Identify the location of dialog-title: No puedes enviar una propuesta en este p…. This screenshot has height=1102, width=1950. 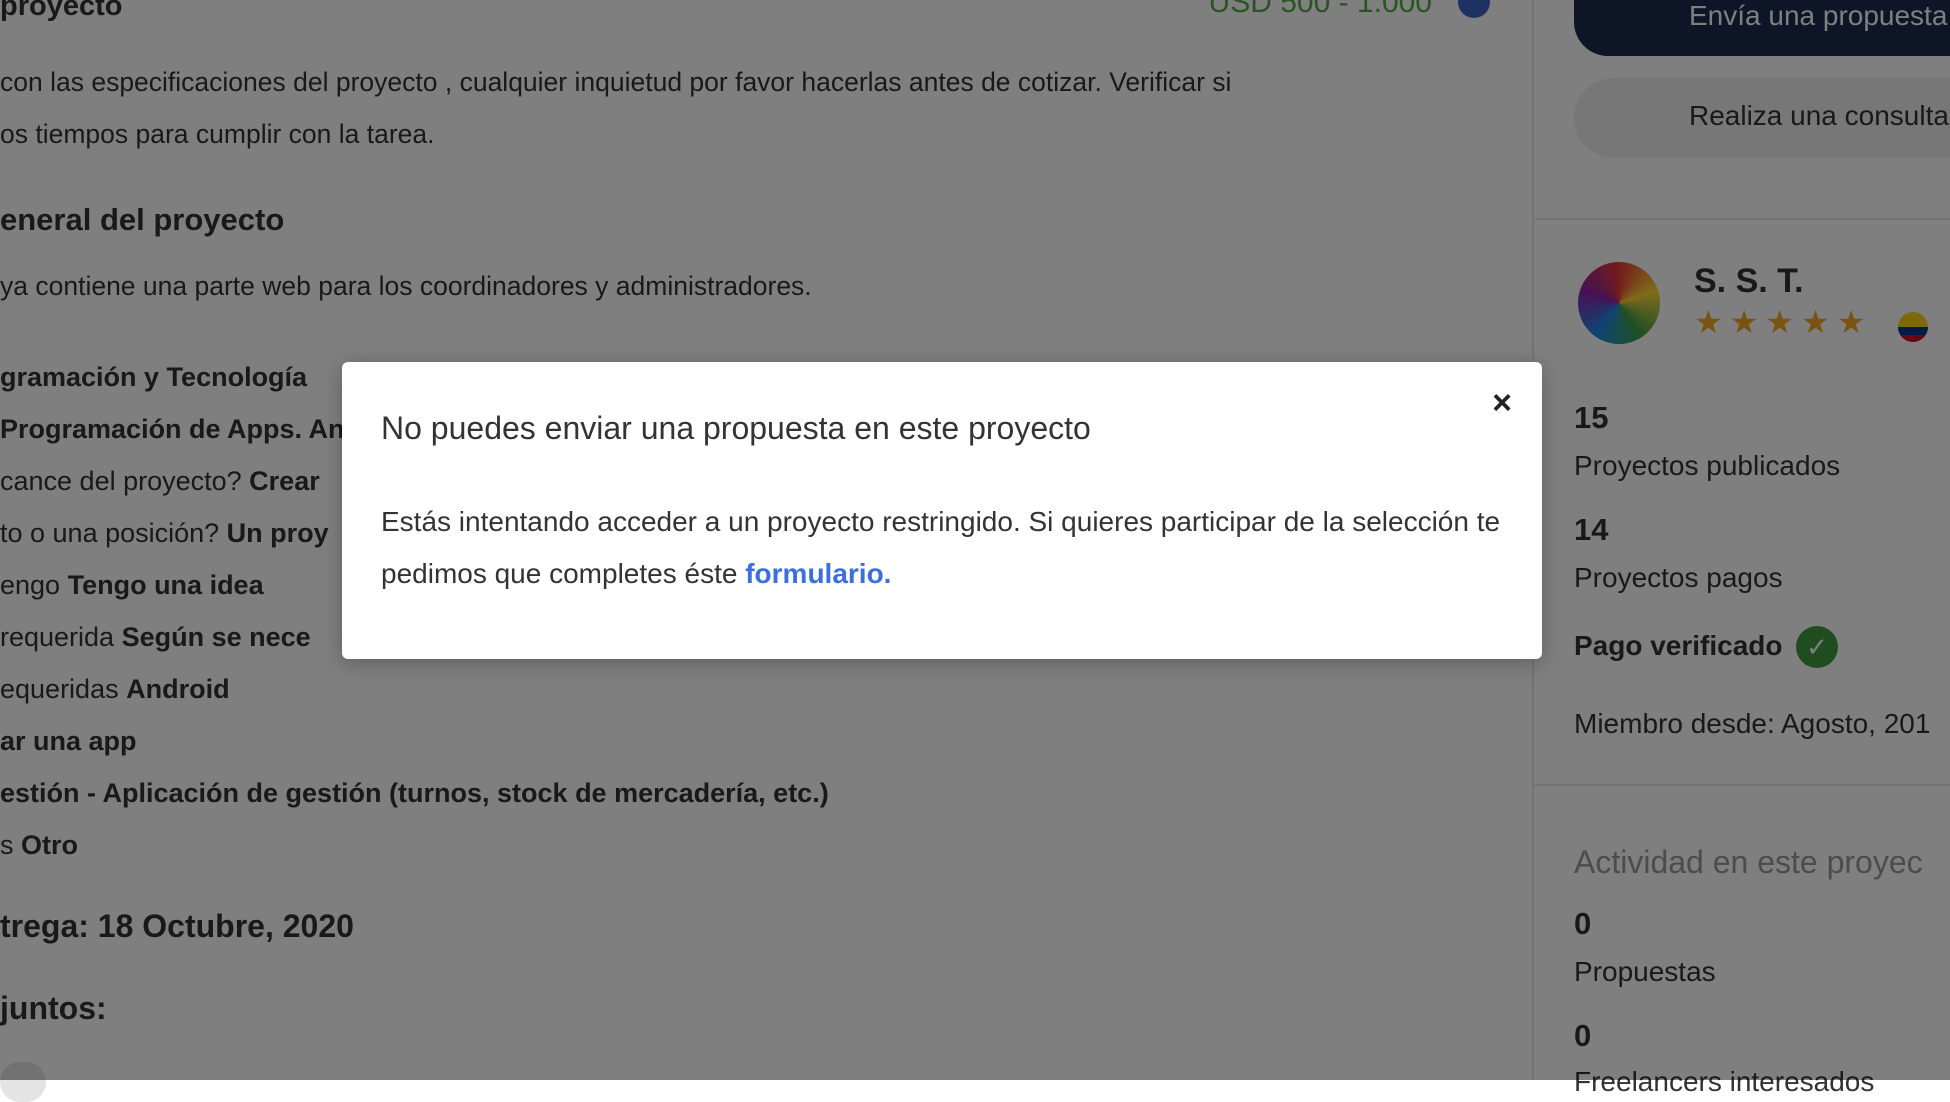
(736, 428).